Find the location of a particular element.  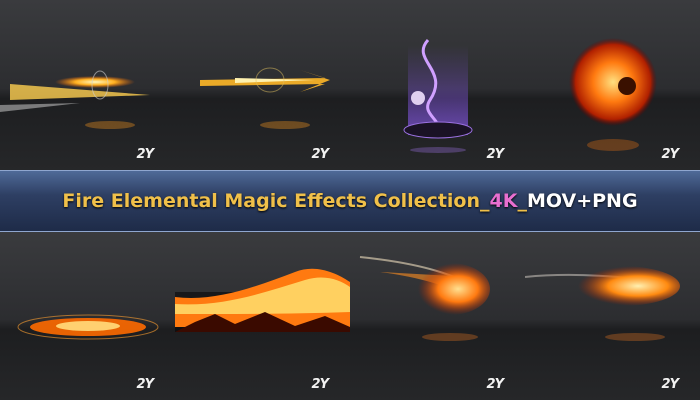

ground-fire-image is located at coordinates (88, 327).